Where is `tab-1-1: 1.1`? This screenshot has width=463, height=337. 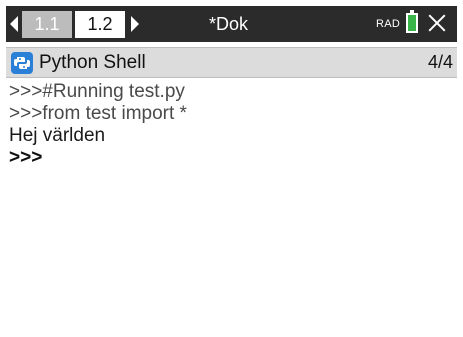
tab-1-1: 1.1 is located at coordinates (47, 24).